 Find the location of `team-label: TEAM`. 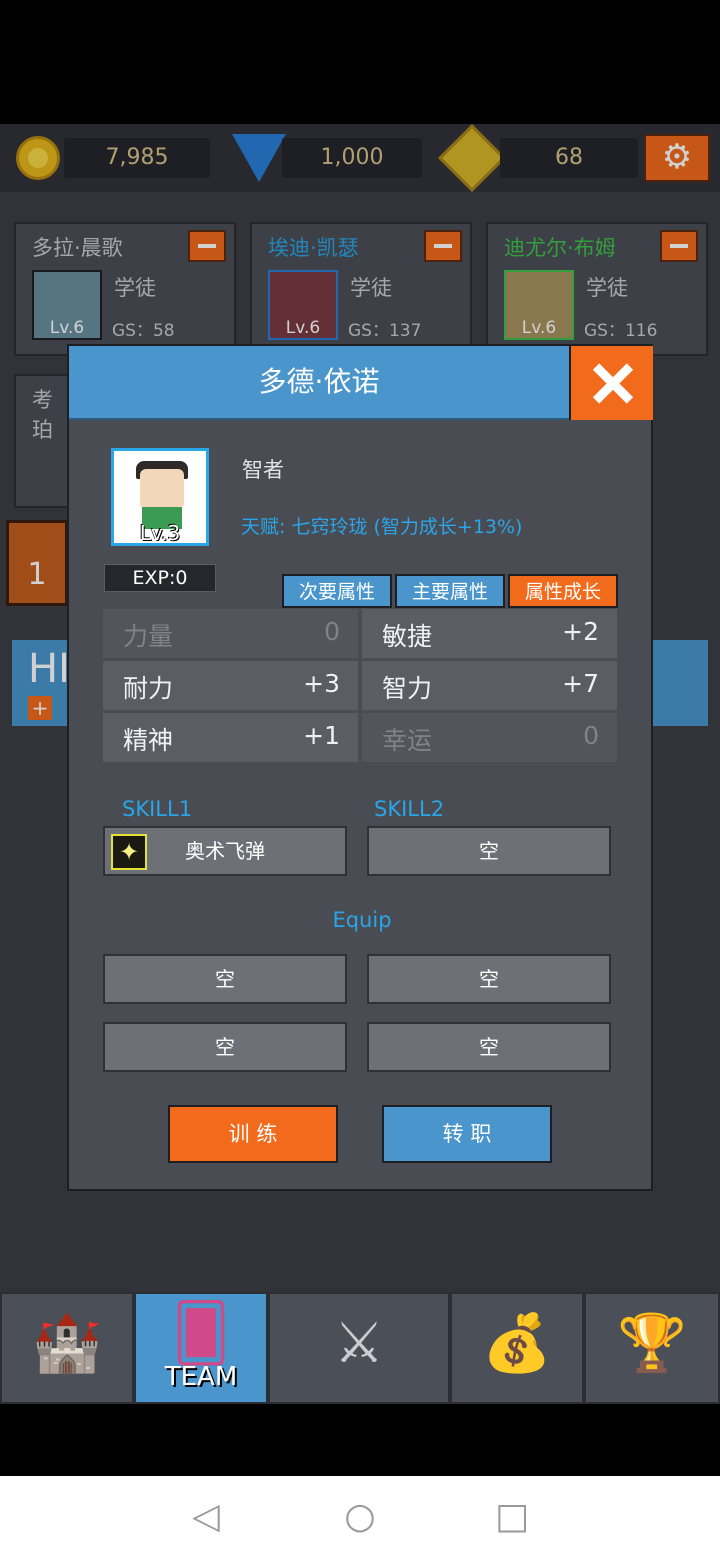

team-label: TEAM is located at coordinates (201, 1377).